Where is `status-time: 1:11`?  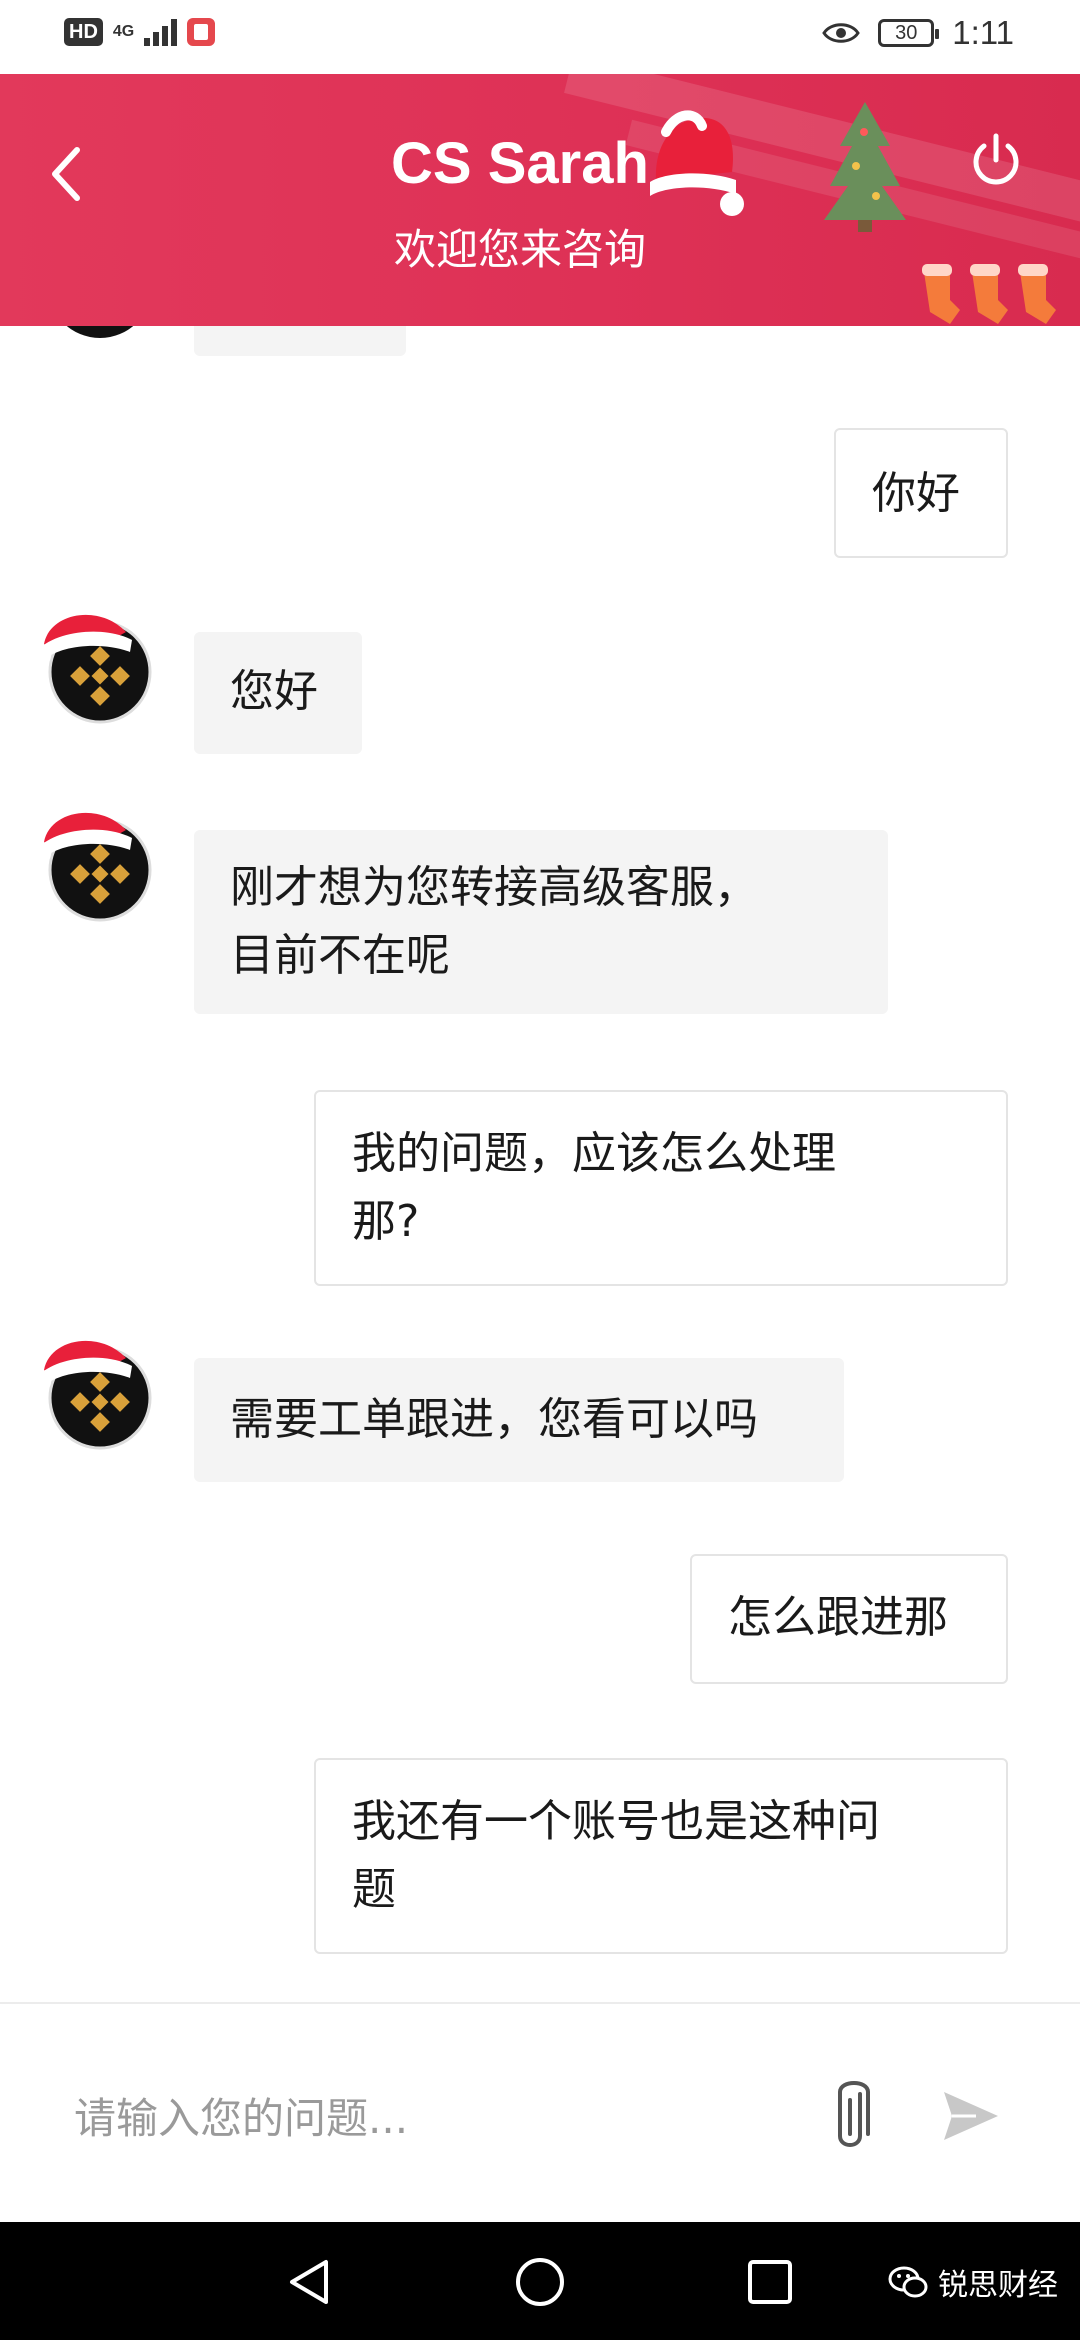 status-time: 1:11 is located at coordinates (983, 32).